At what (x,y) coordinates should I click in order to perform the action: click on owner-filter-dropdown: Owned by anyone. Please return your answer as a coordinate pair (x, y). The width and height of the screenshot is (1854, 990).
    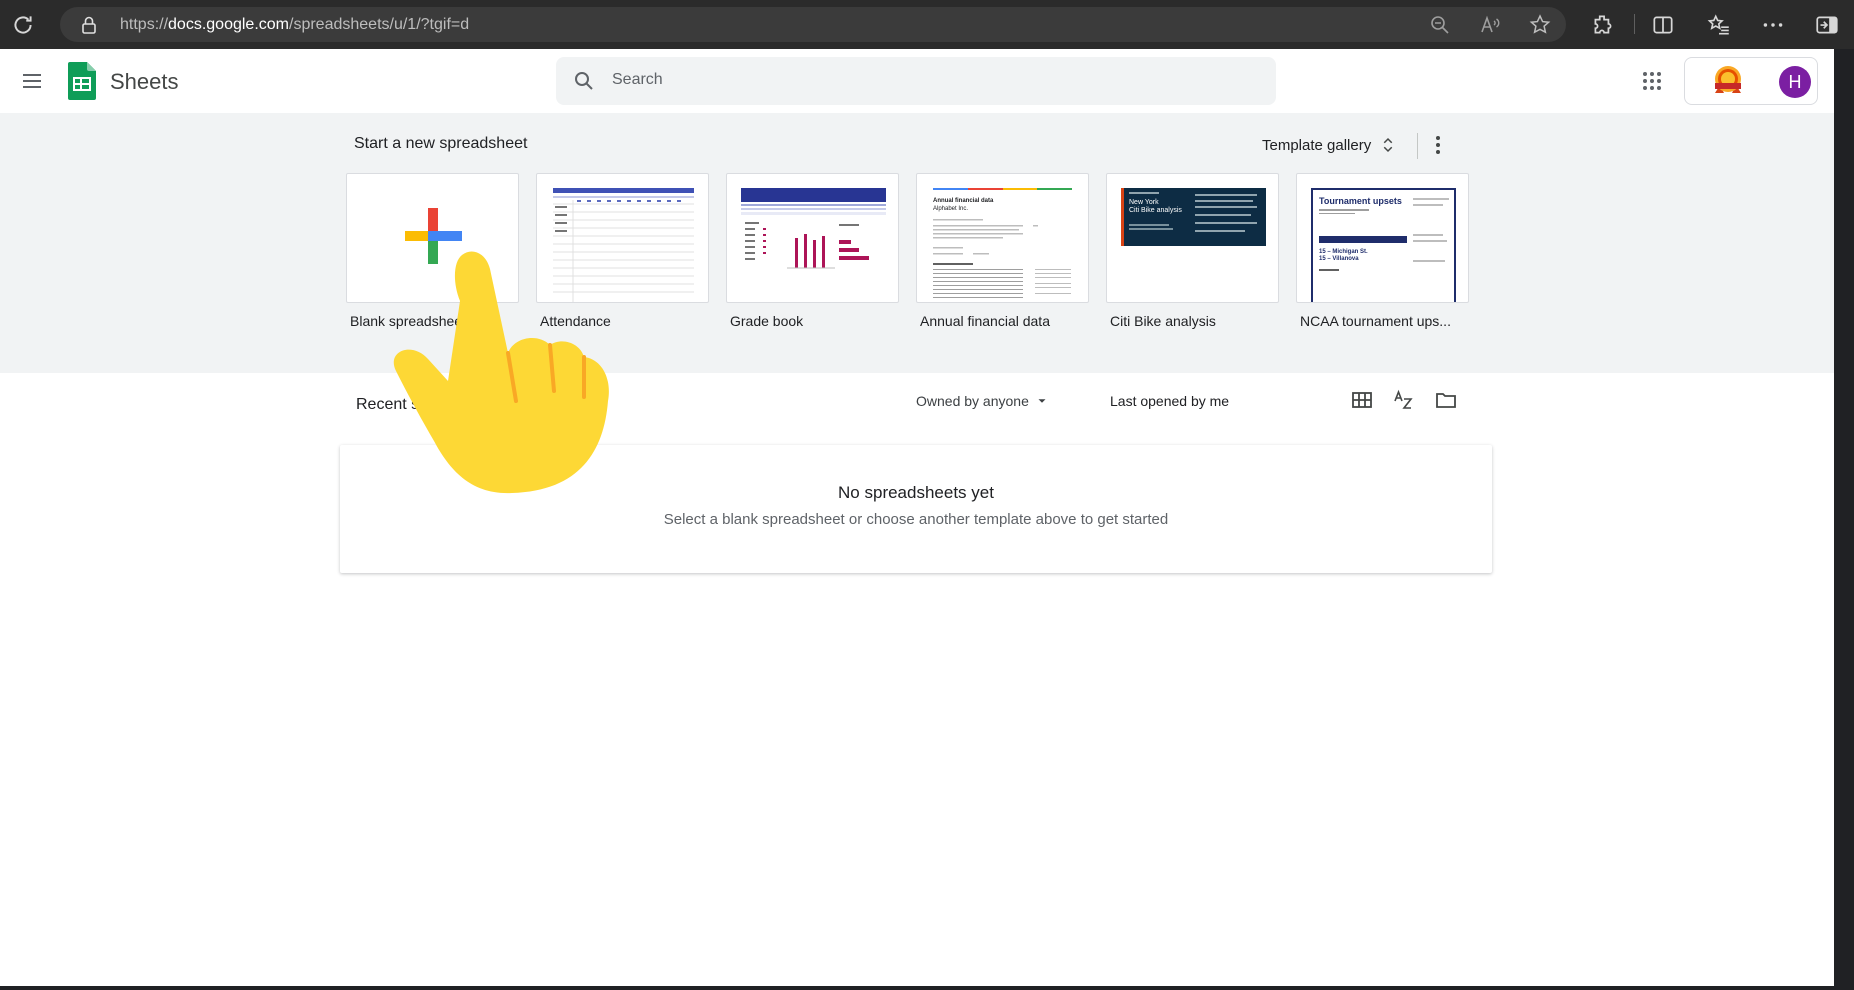
    Looking at the image, I should click on (982, 401).